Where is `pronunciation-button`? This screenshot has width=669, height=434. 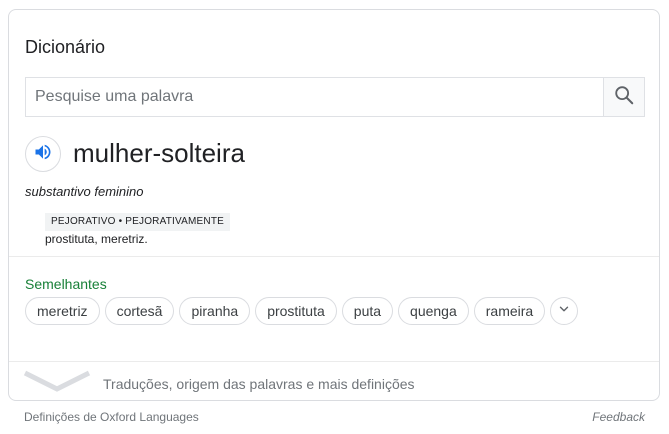 pronunciation-button is located at coordinates (43, 154).